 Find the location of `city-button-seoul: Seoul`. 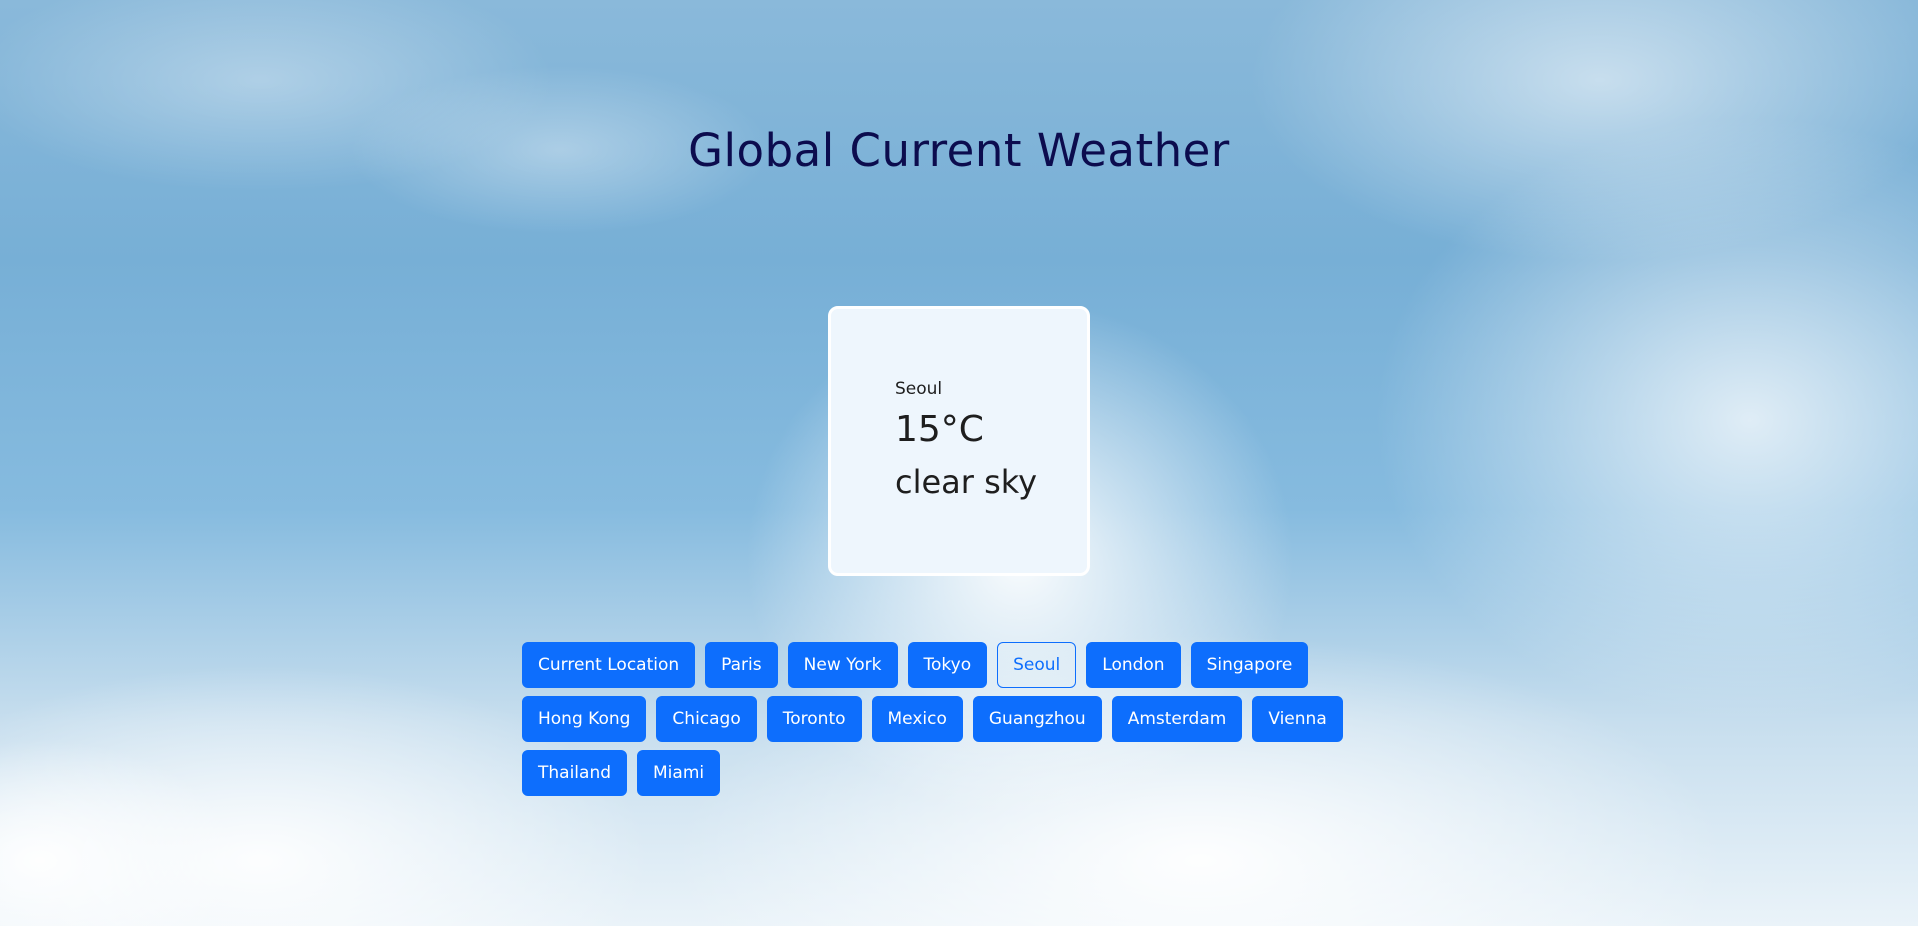

city-button-seoul: Seoul is located at coordinates (1037, 665).